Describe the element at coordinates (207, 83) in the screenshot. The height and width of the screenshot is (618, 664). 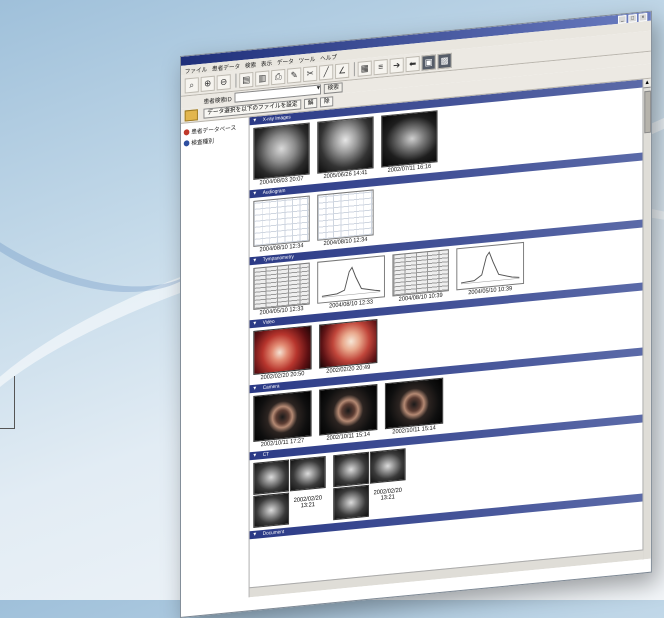
I see `zoom-icon: ⊕` at that location.